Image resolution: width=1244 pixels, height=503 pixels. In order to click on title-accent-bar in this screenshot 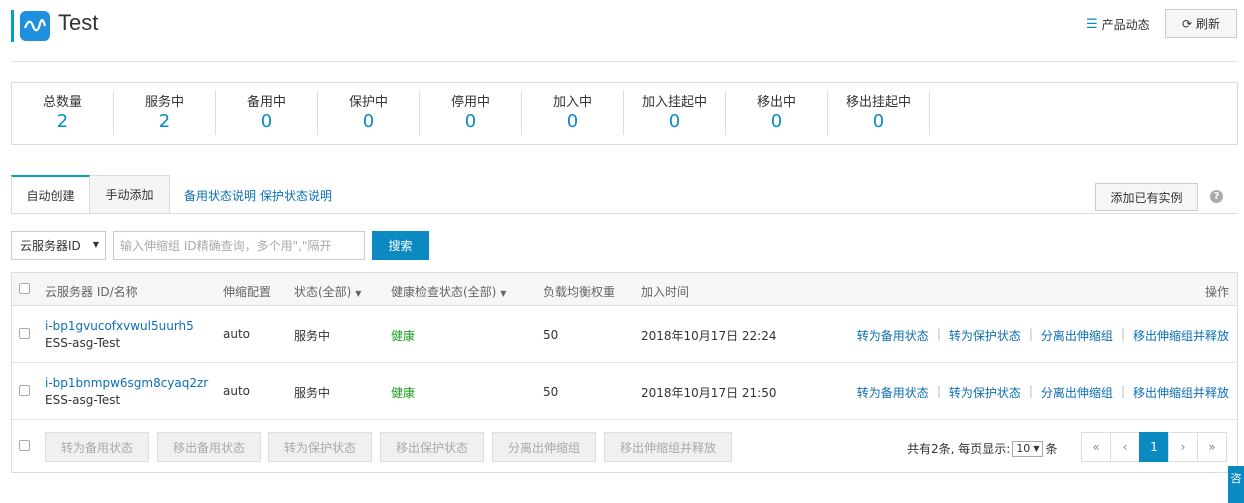, I will do `click(12, 26)`.